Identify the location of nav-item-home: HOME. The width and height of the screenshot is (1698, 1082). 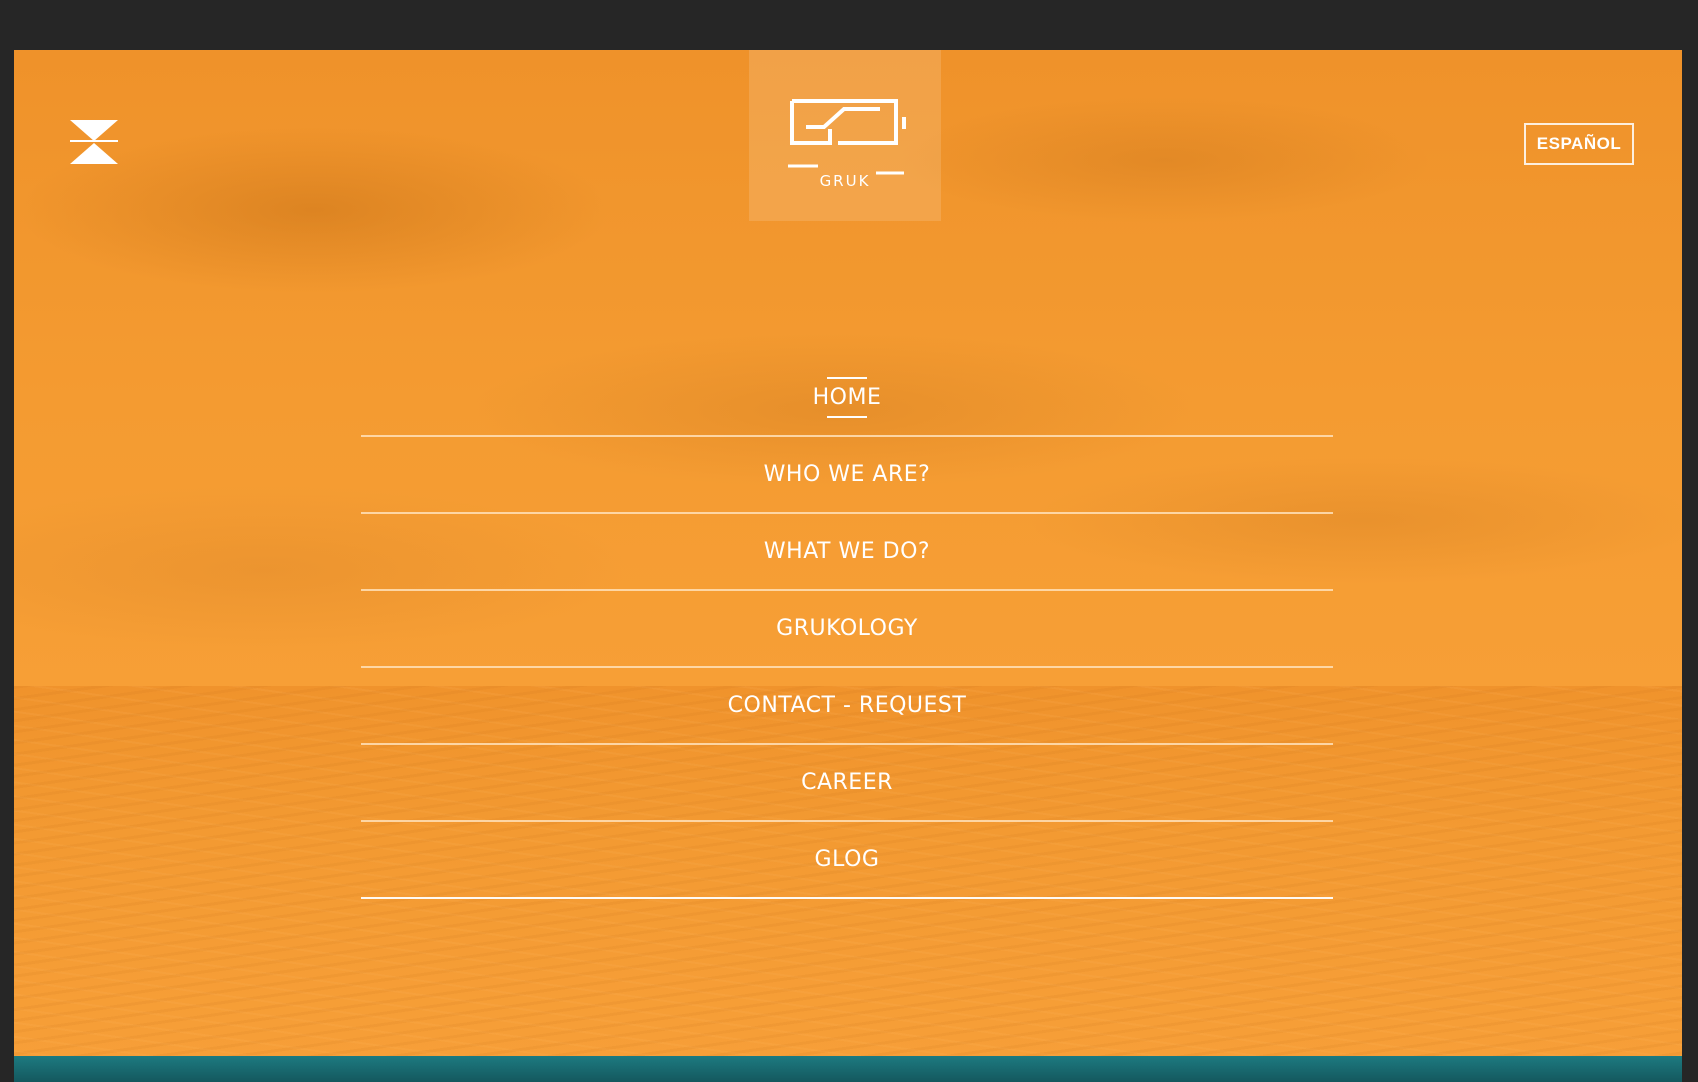
(847, 398).